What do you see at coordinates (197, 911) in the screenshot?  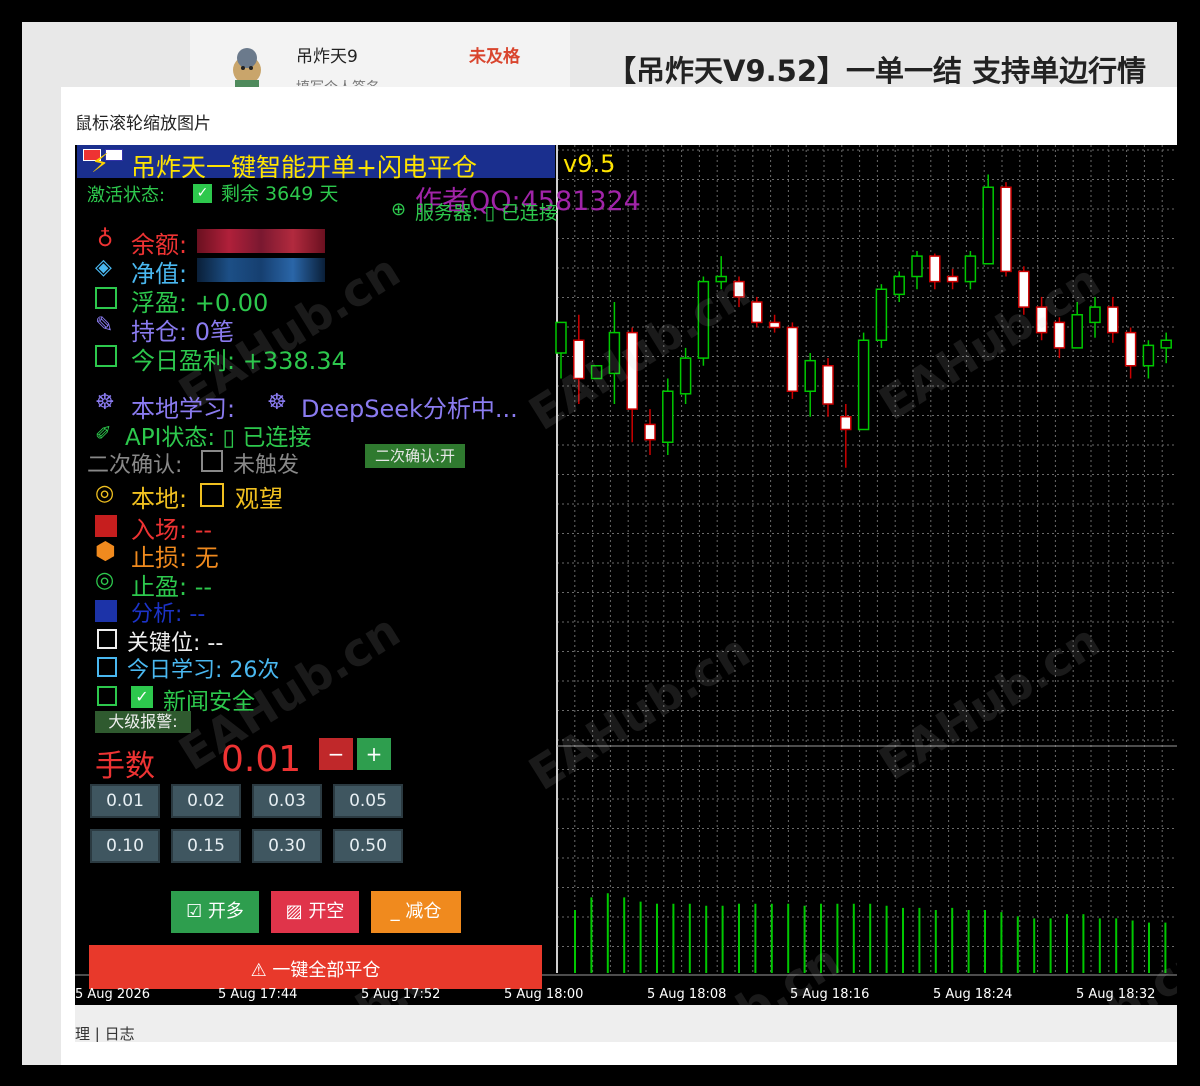 I see `buy-icon: ☑` at bounding box center [197, 911].